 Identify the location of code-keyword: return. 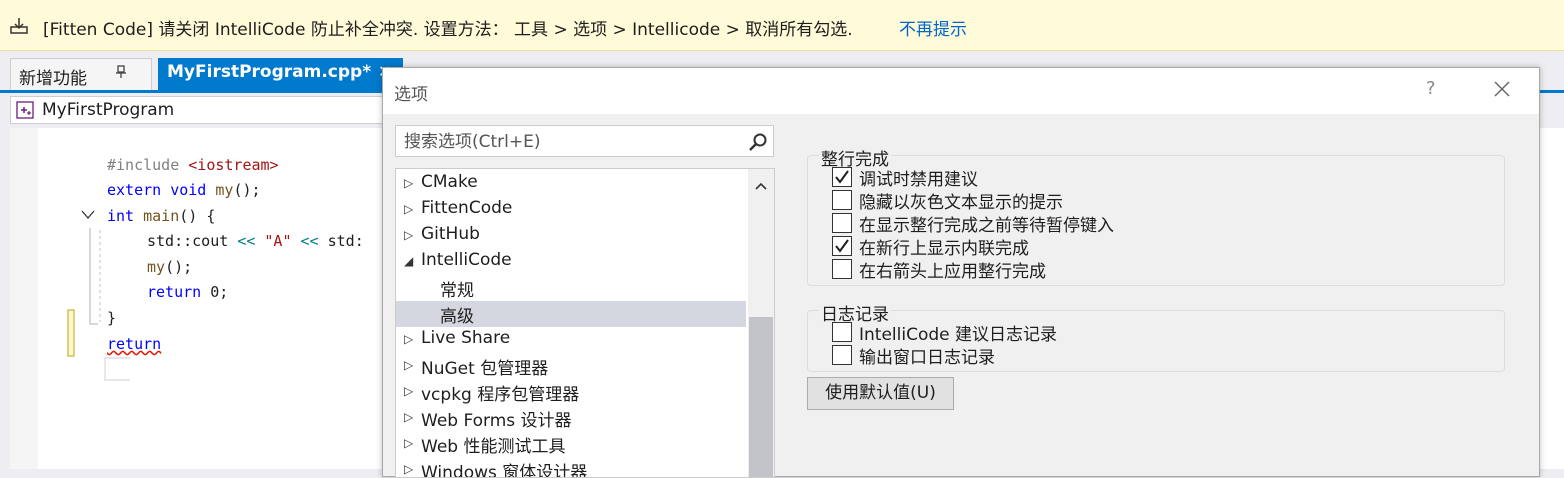
(174, 292).